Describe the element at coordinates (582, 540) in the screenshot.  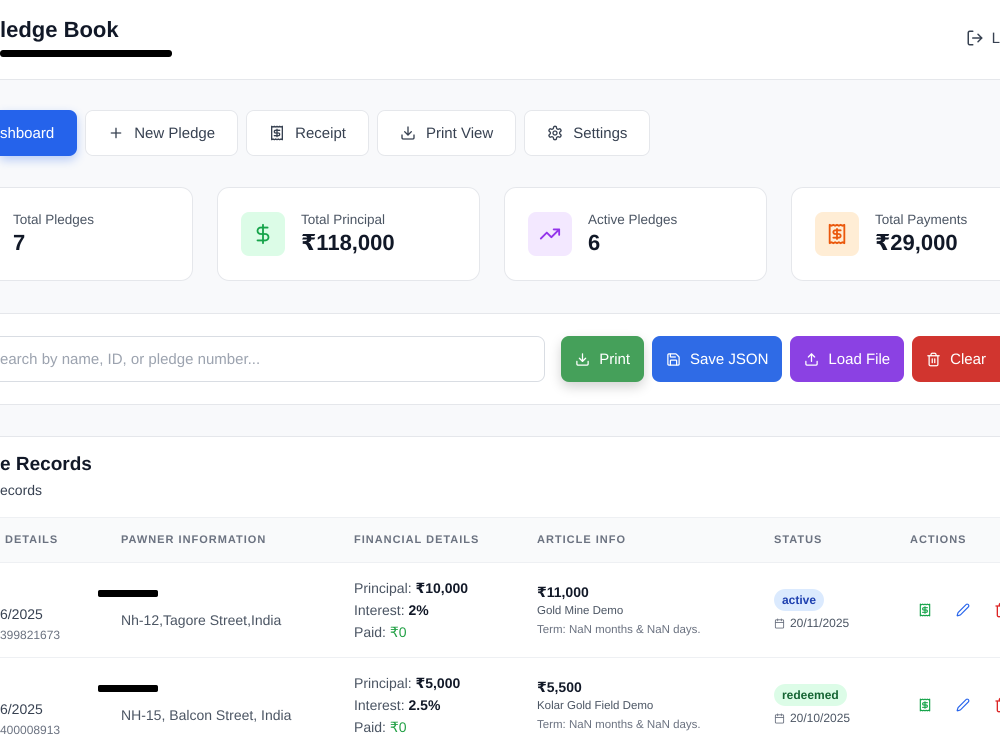
I see `column-header: ARTICLE INFO` at that location.